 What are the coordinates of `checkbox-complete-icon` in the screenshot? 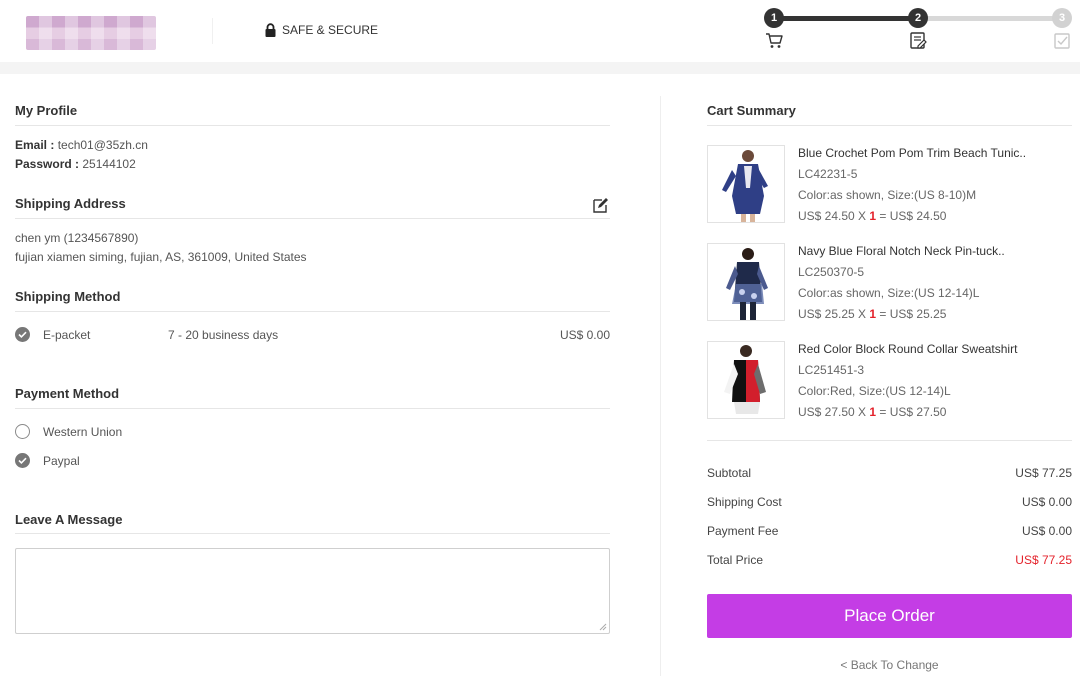 It's located at (1062, 41).